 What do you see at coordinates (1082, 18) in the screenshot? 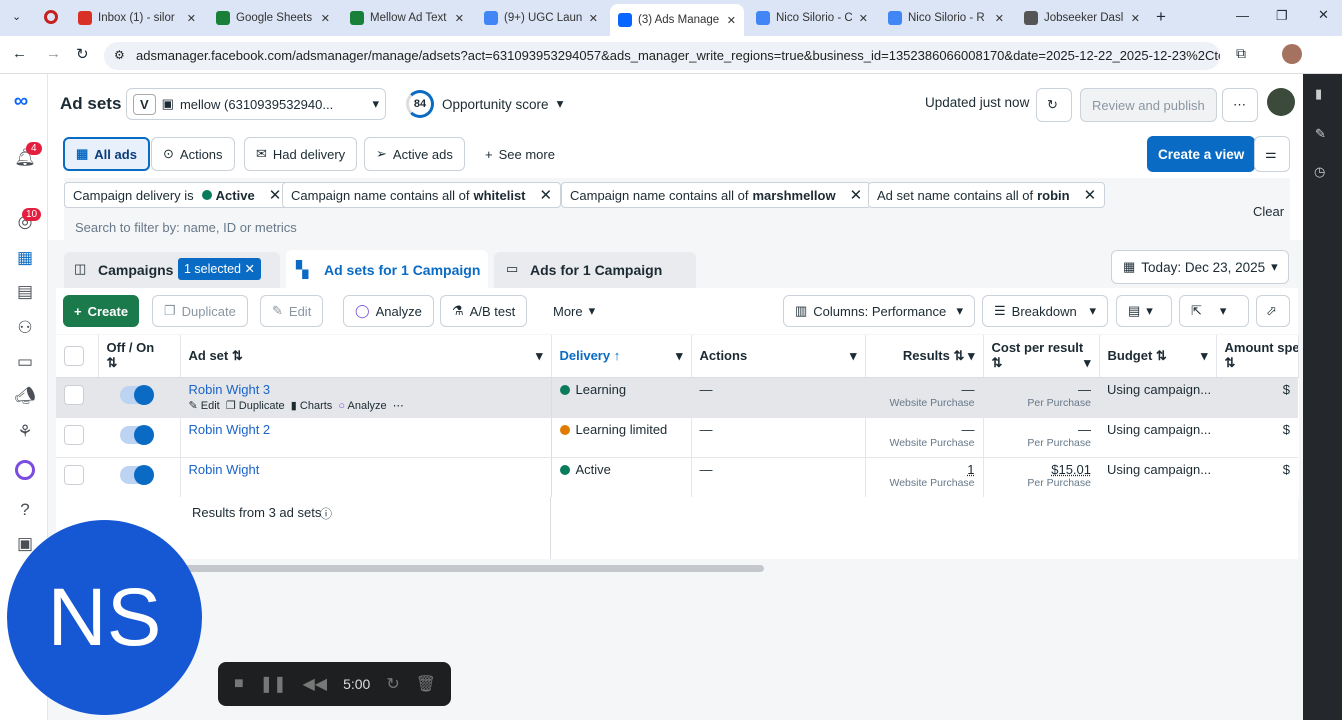
I see `browser-tab: Jobseeker Dasl ✕` at bounding box center [1082, 18].